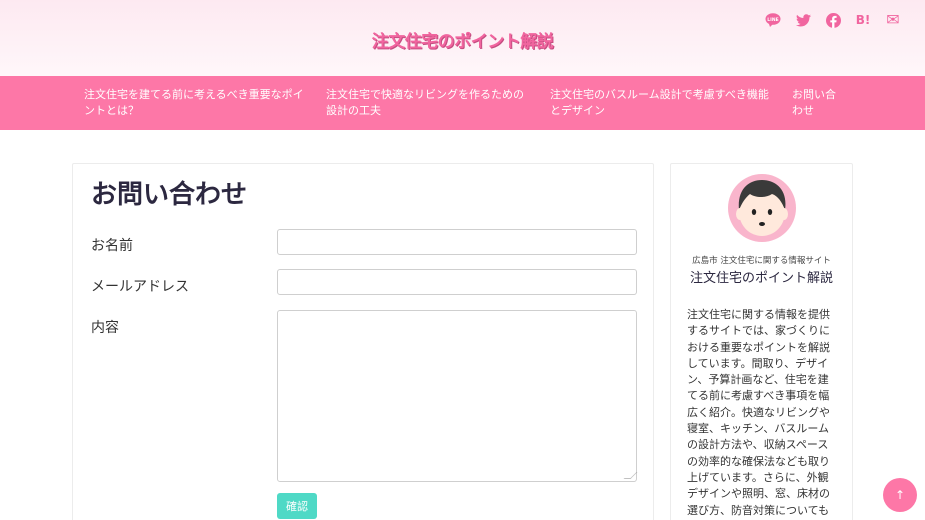 The height and width of the screenshot is (520, 925). What do you see at coordinates (195, 103) in the screenshot?
I see `nav-item-before-building: 注文住宅を建てる前に考えるべき重要なポイントとは？` at bounding box center [195, 103].